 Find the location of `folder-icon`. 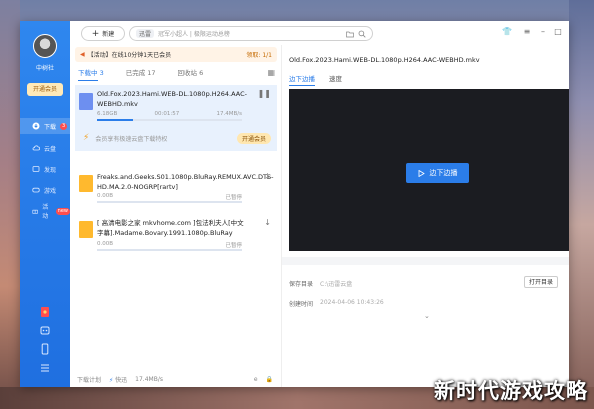

folder-icon is located at coordinates (350, 34).